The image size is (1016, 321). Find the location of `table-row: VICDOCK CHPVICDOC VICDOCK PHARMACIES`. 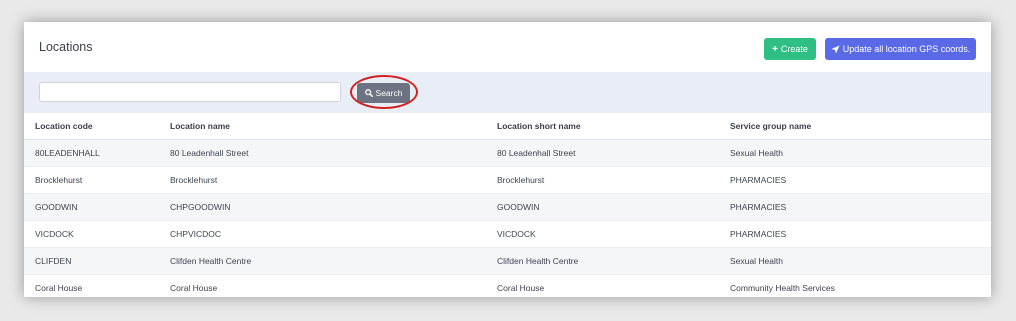

table-row: VICDOCK CHPVICDOC VICDOCK PHARMACIES is located at coordinates (507, 234).